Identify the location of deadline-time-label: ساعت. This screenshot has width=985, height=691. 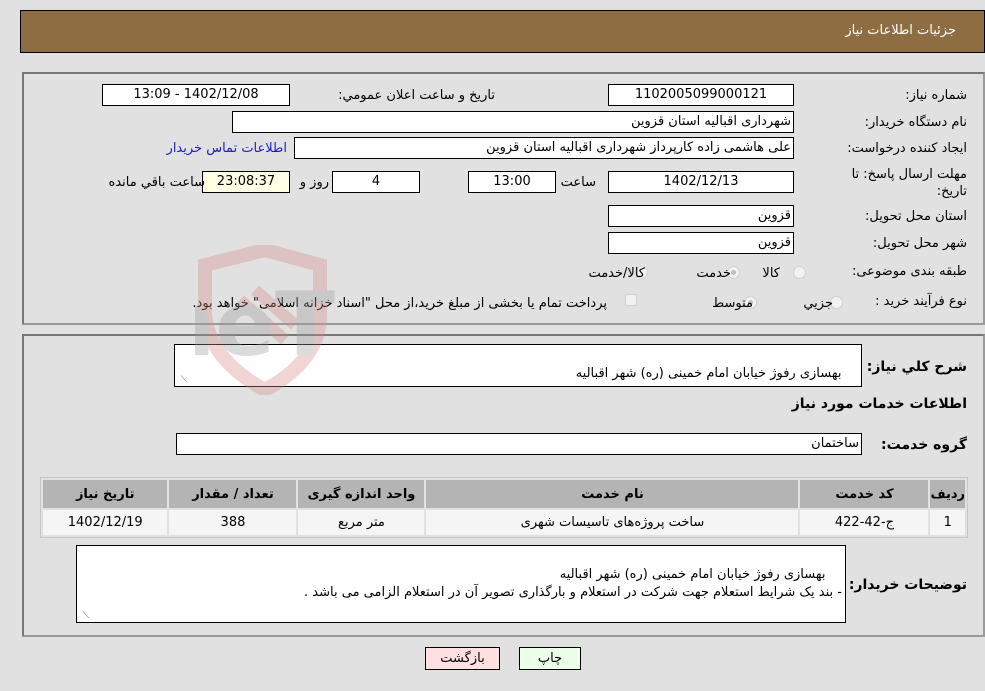
(578, 182).